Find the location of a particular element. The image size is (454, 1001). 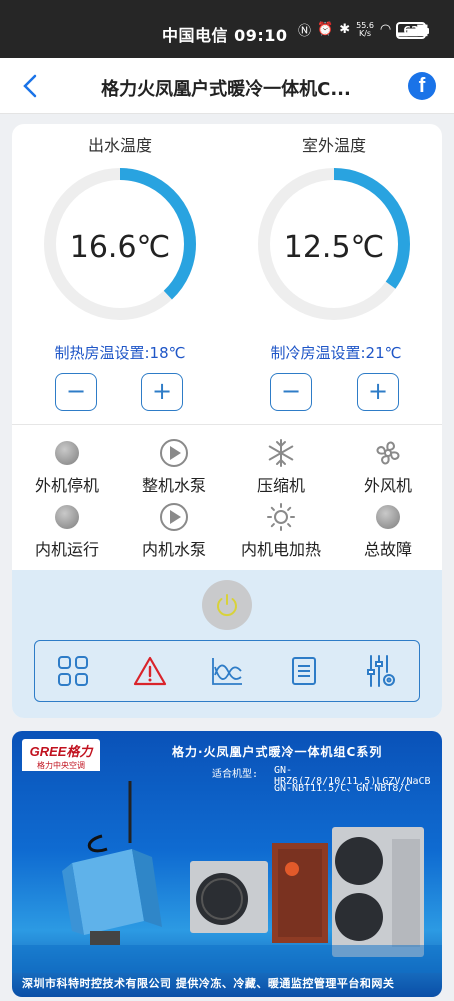

bluetooth-icon: ✱ is located at coordinates (345, 29).